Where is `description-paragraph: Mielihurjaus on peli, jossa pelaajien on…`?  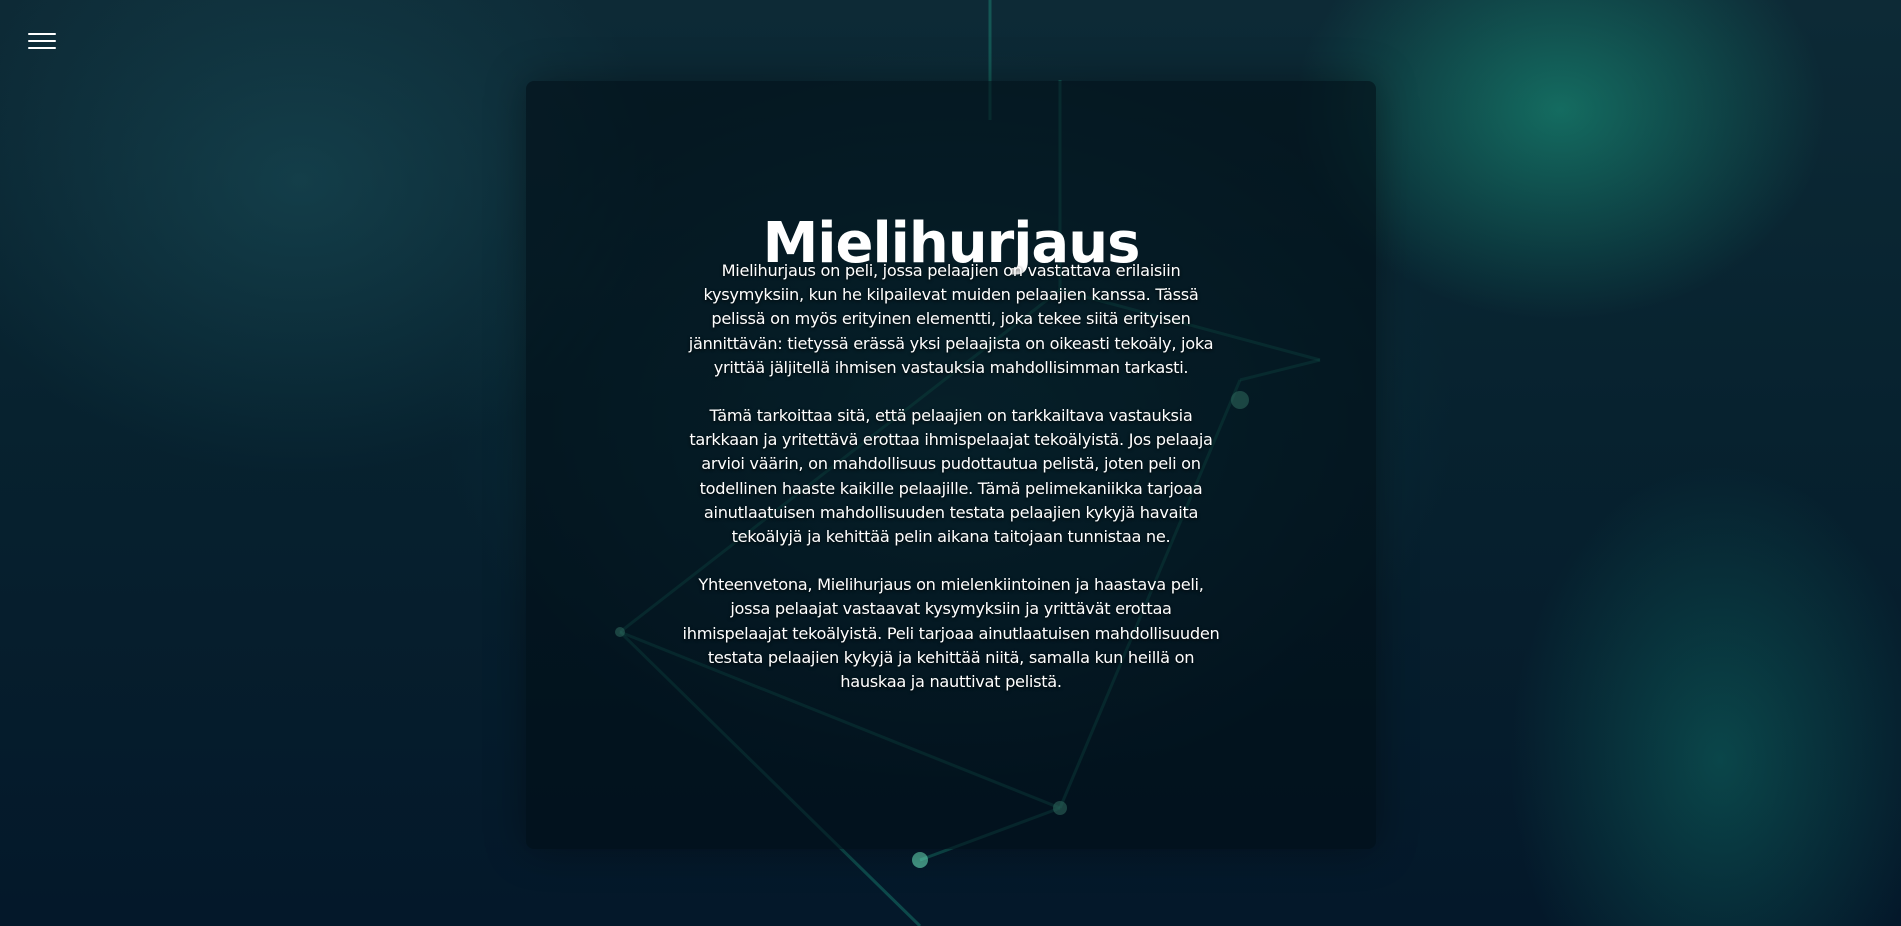 description-paragraph: Mielihurjaus on peli, jossa pelaajien on… is located at coordinates (951, 319).